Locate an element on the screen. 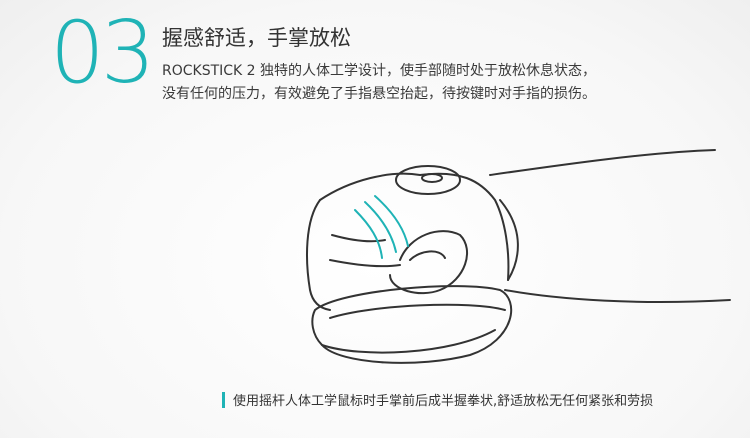  description-line-2: 没有任何的压力，有效避免了手指悬空抬起，待按键时对手指的损伤。 is located at coordinates (379, 94).